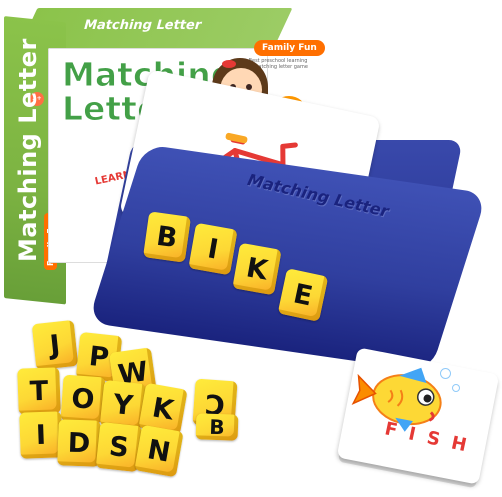 The image size is (502, 497). I want to click on letter-cube: B, so click(217, 427).